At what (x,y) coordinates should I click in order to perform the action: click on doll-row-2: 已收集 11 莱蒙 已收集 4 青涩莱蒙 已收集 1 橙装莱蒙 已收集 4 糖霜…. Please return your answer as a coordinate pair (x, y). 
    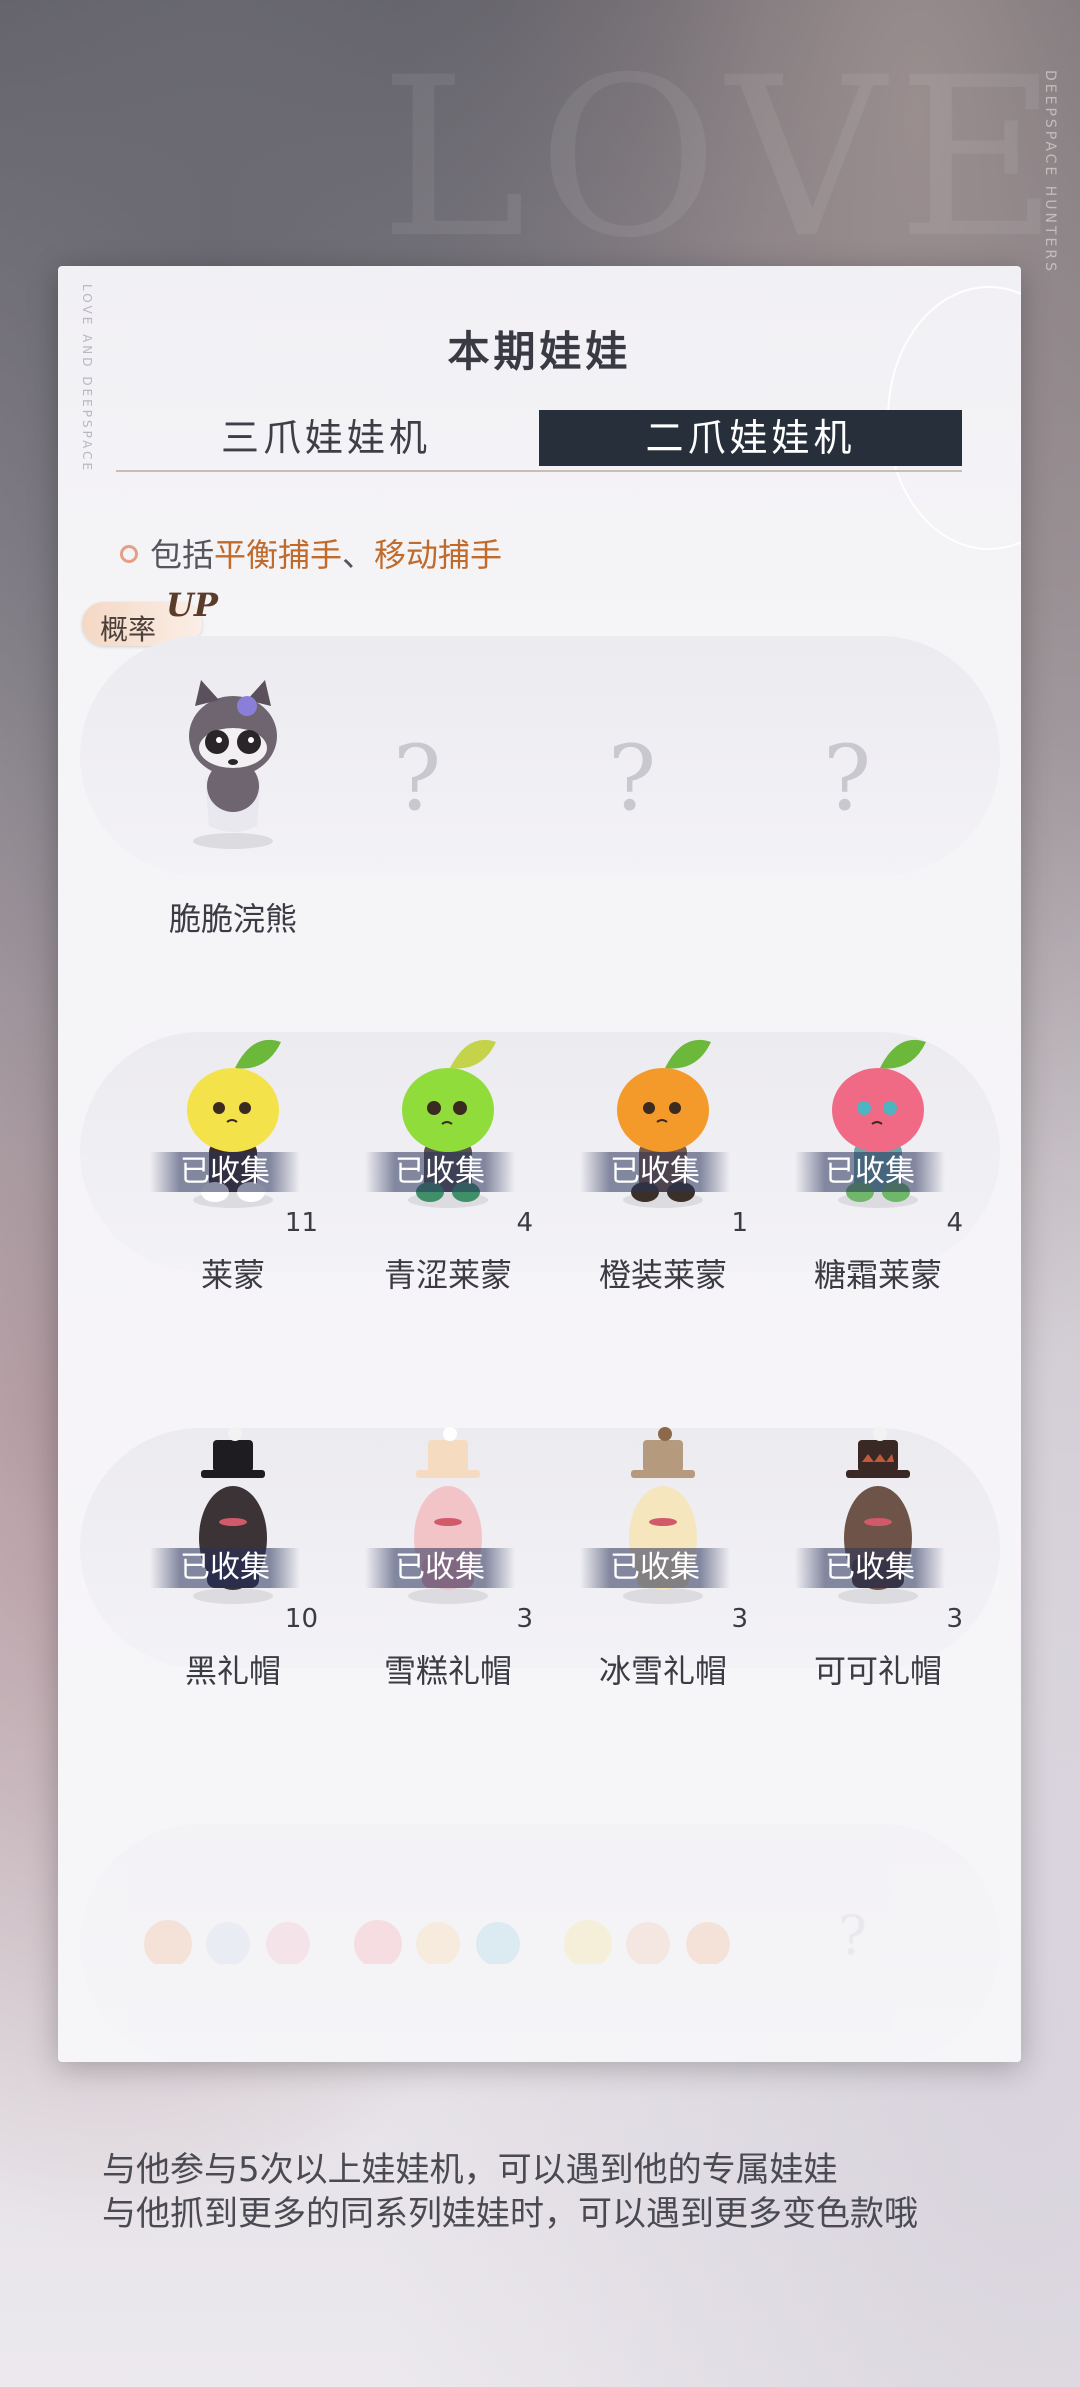
    Looking at the image, I should click on (539, 1197).